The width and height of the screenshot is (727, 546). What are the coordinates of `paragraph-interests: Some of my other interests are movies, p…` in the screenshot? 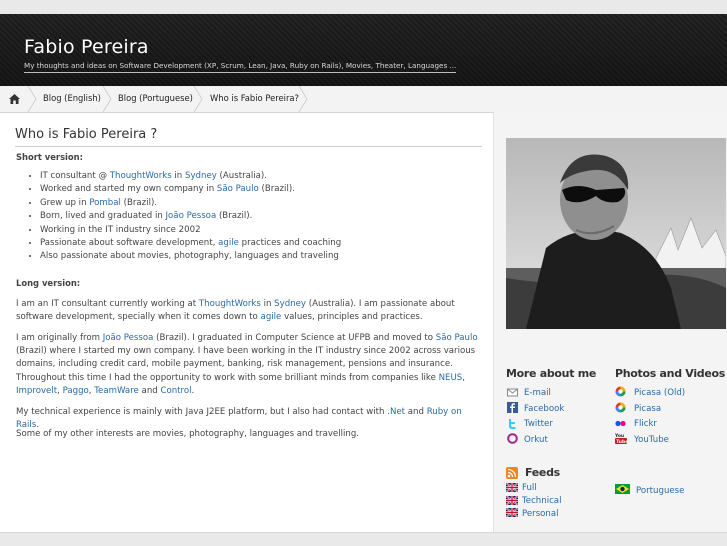 It's located at (188, 434).